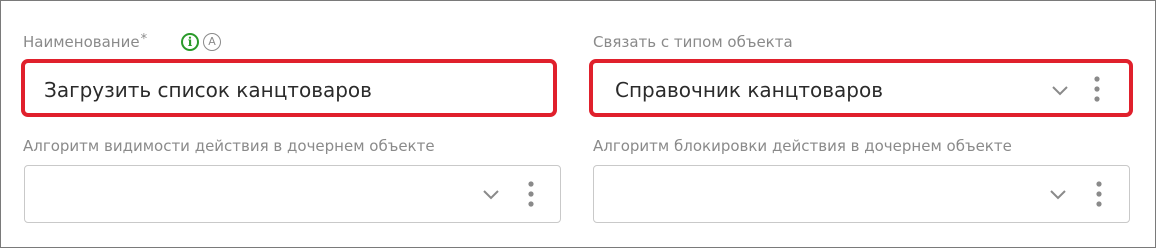 This screenshot has height=248, width=1156. I want to click on name-field-label: Наименование*, so click(85, 42).